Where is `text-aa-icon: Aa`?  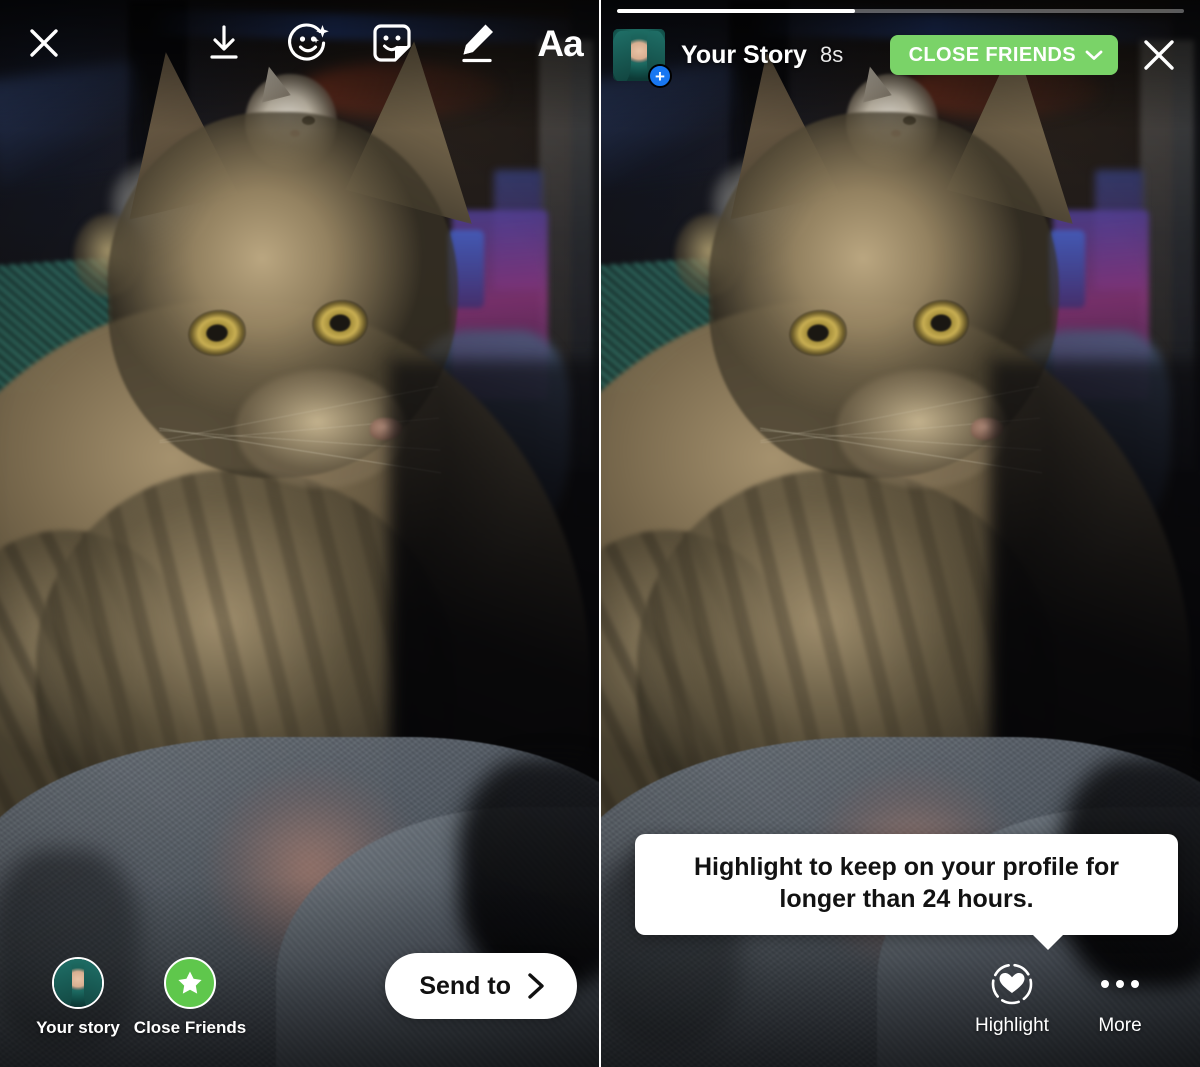
text-aa-icon: Aa is located at coordinates (560, 43).